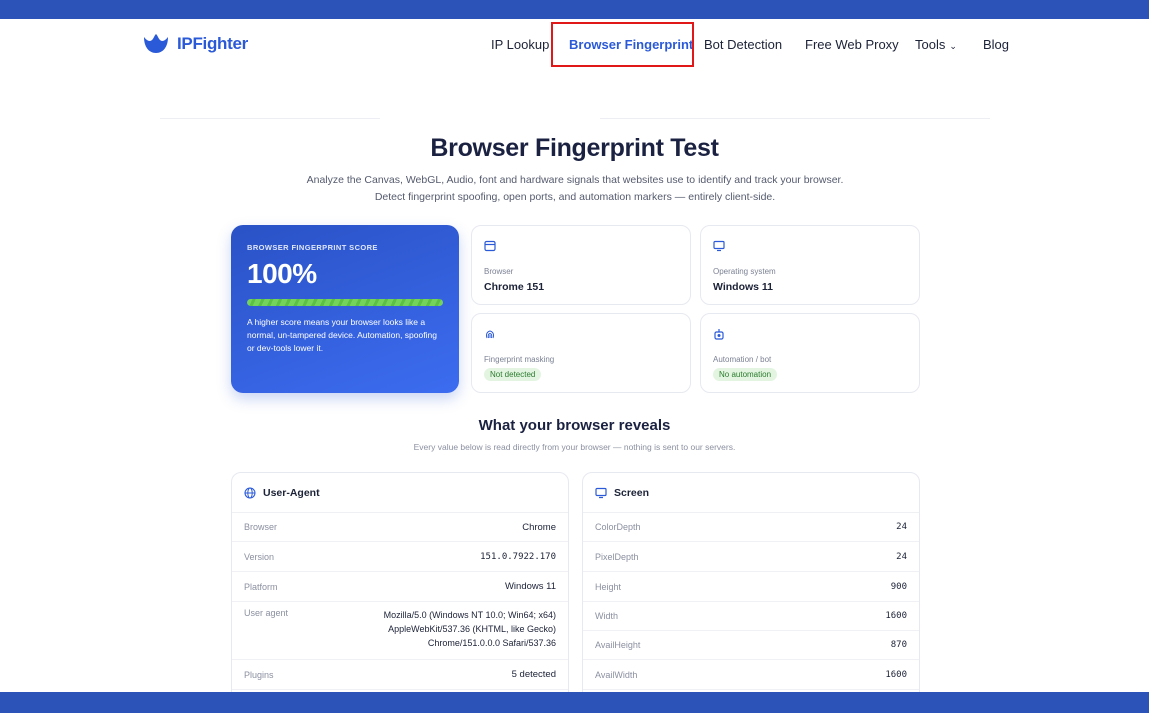  I want to click on table-row: Height 900, so click(751, 587).